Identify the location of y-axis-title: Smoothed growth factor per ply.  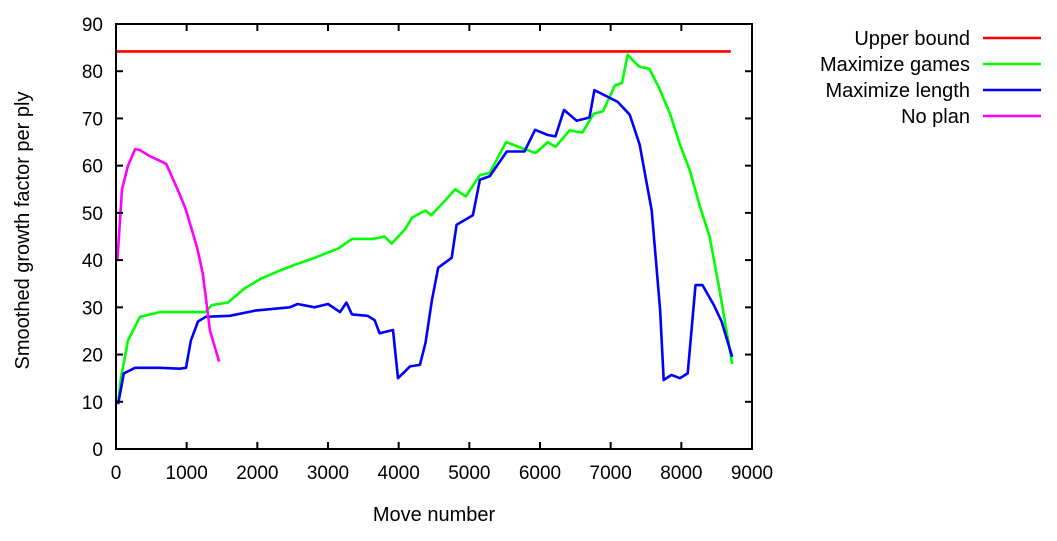
(23, 231).